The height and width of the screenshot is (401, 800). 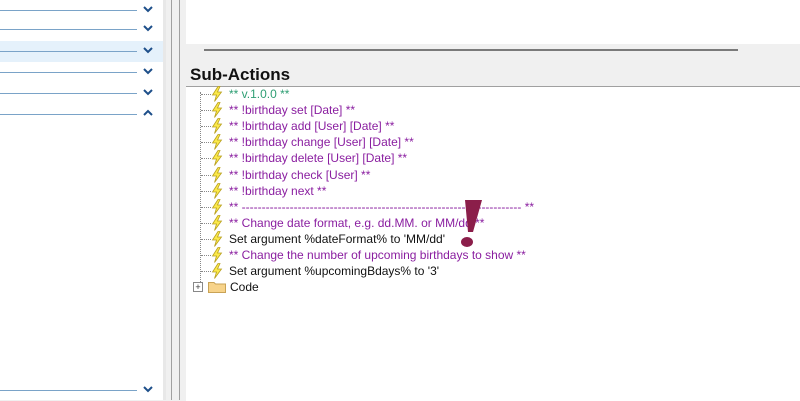 What do you see at coordinates (292, 110) in the screenshot?
I see `tree-item-label: ** !birthday set [Date] **` at bounding box center [292, 110].